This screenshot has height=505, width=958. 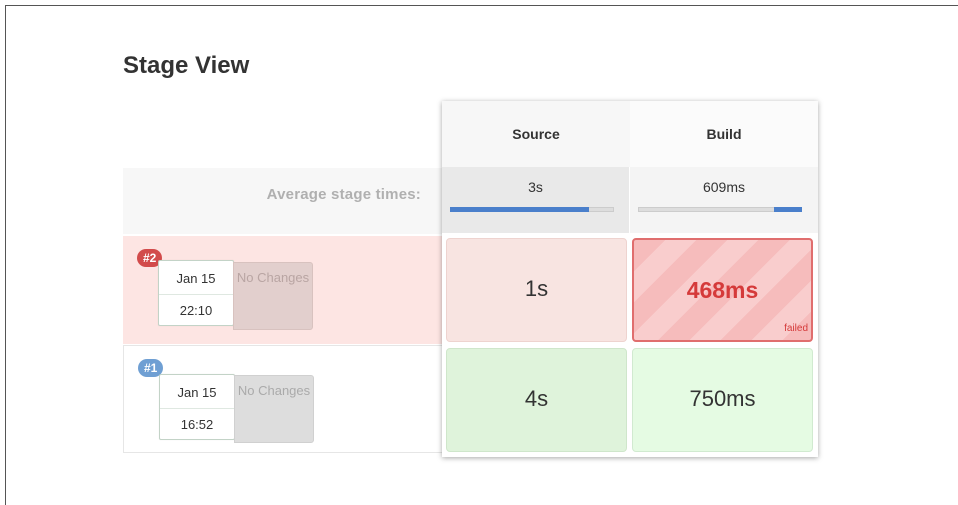 What do you see at coordinates (197, 424) in the screenshot?
I see `build-time: 16:52` at bounding box center [197, 424].